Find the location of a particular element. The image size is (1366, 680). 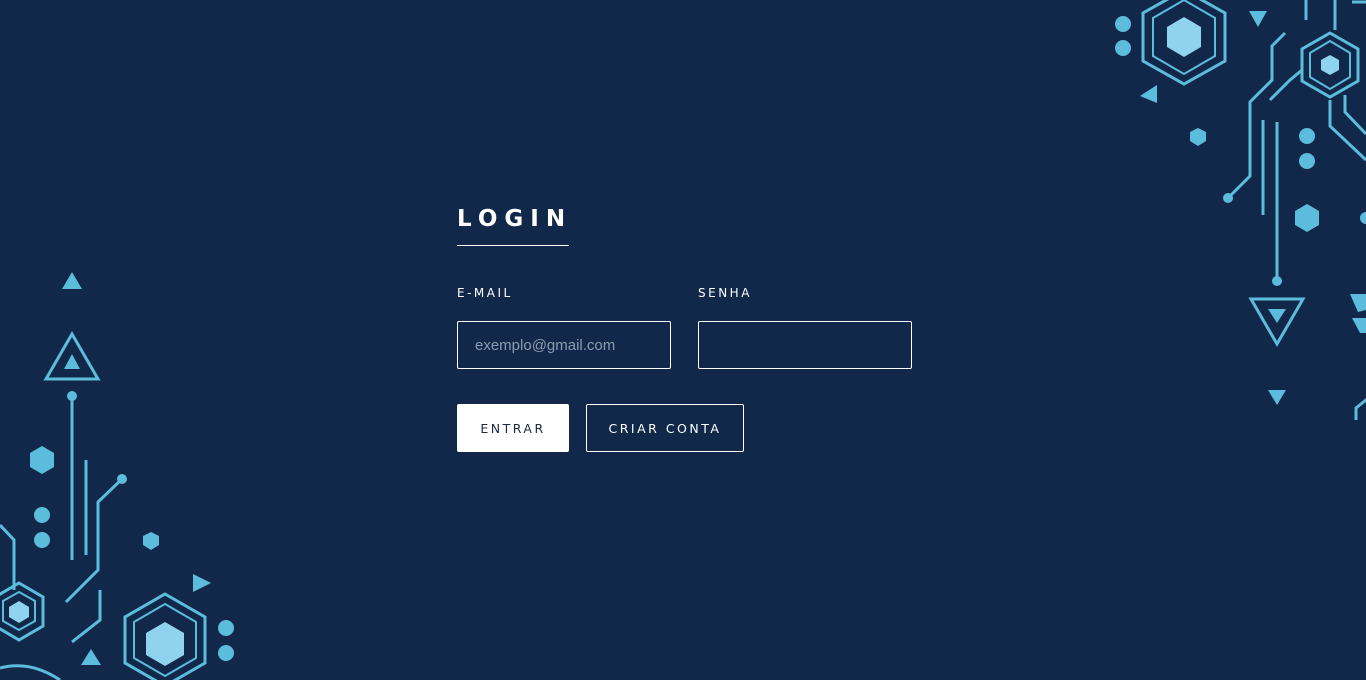

circuit-decoration-top-right is located at coordinates (1240, 210).